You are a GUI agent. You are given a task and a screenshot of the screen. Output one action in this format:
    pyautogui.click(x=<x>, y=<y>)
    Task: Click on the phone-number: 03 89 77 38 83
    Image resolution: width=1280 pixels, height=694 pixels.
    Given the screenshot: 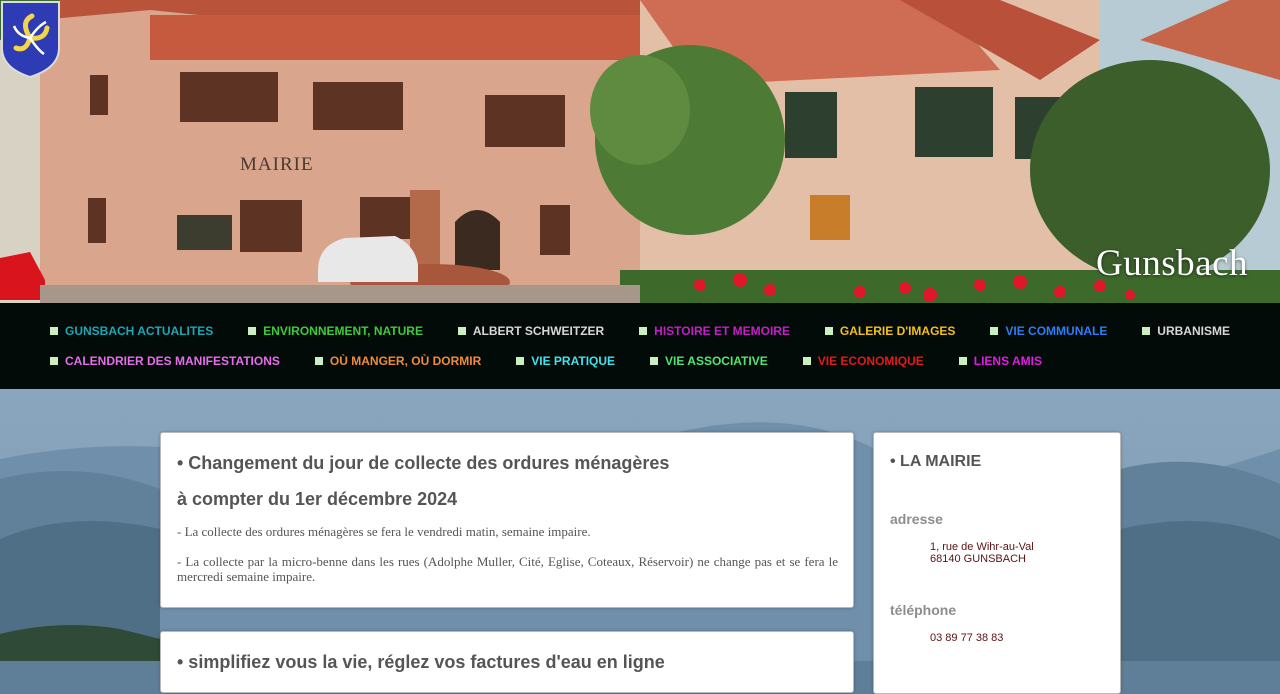 What is the action you would take?
    pyautogui.click(x=966, y=638)
    